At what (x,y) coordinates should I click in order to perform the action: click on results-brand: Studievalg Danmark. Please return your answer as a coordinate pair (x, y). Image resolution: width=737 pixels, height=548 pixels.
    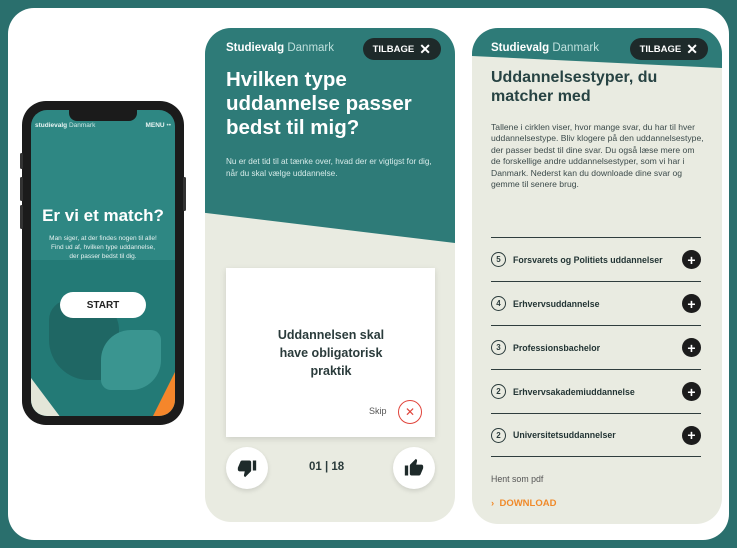
    Looking at the image, I should click on (545, 48).